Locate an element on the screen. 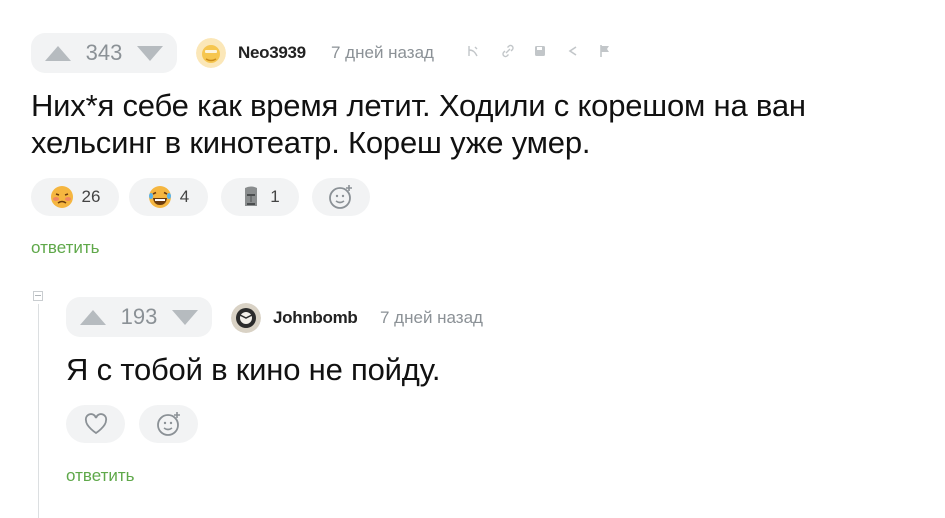  vote-pill: 343 is located at coordinates (104, 53).